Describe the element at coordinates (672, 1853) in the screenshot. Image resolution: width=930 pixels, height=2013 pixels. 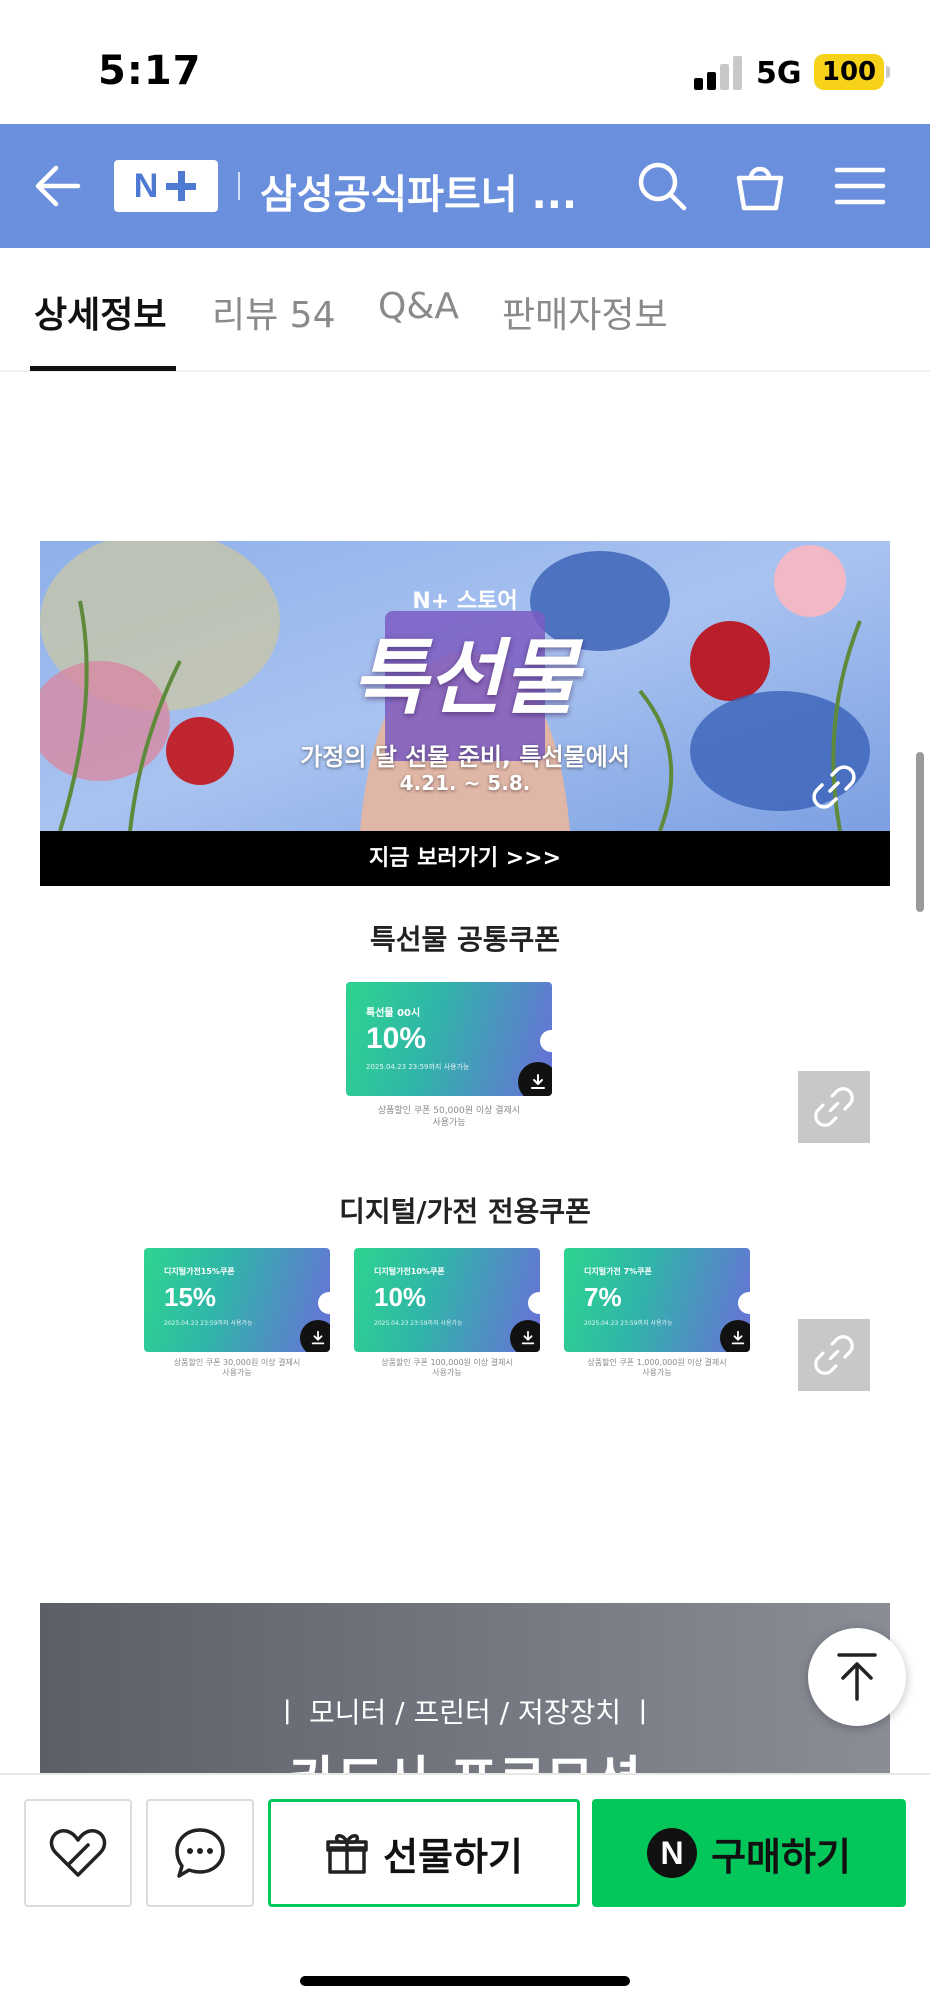
I see `naver-pay-icon: N` at that location.